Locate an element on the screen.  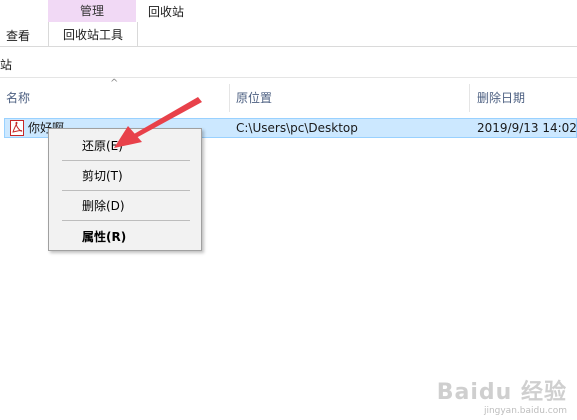
annotation-arrow is located at coordinates (158, 122).